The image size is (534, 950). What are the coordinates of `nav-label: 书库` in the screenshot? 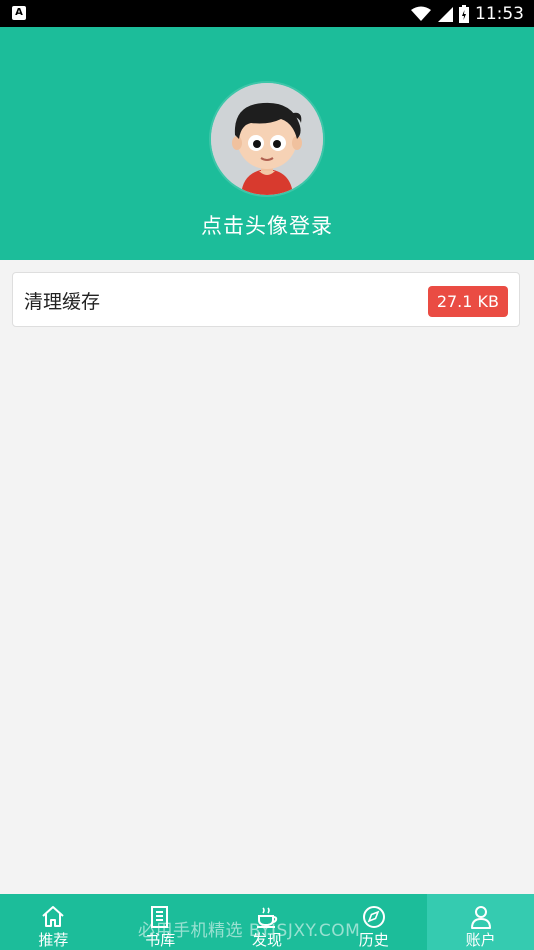 It's located at (160, 940).